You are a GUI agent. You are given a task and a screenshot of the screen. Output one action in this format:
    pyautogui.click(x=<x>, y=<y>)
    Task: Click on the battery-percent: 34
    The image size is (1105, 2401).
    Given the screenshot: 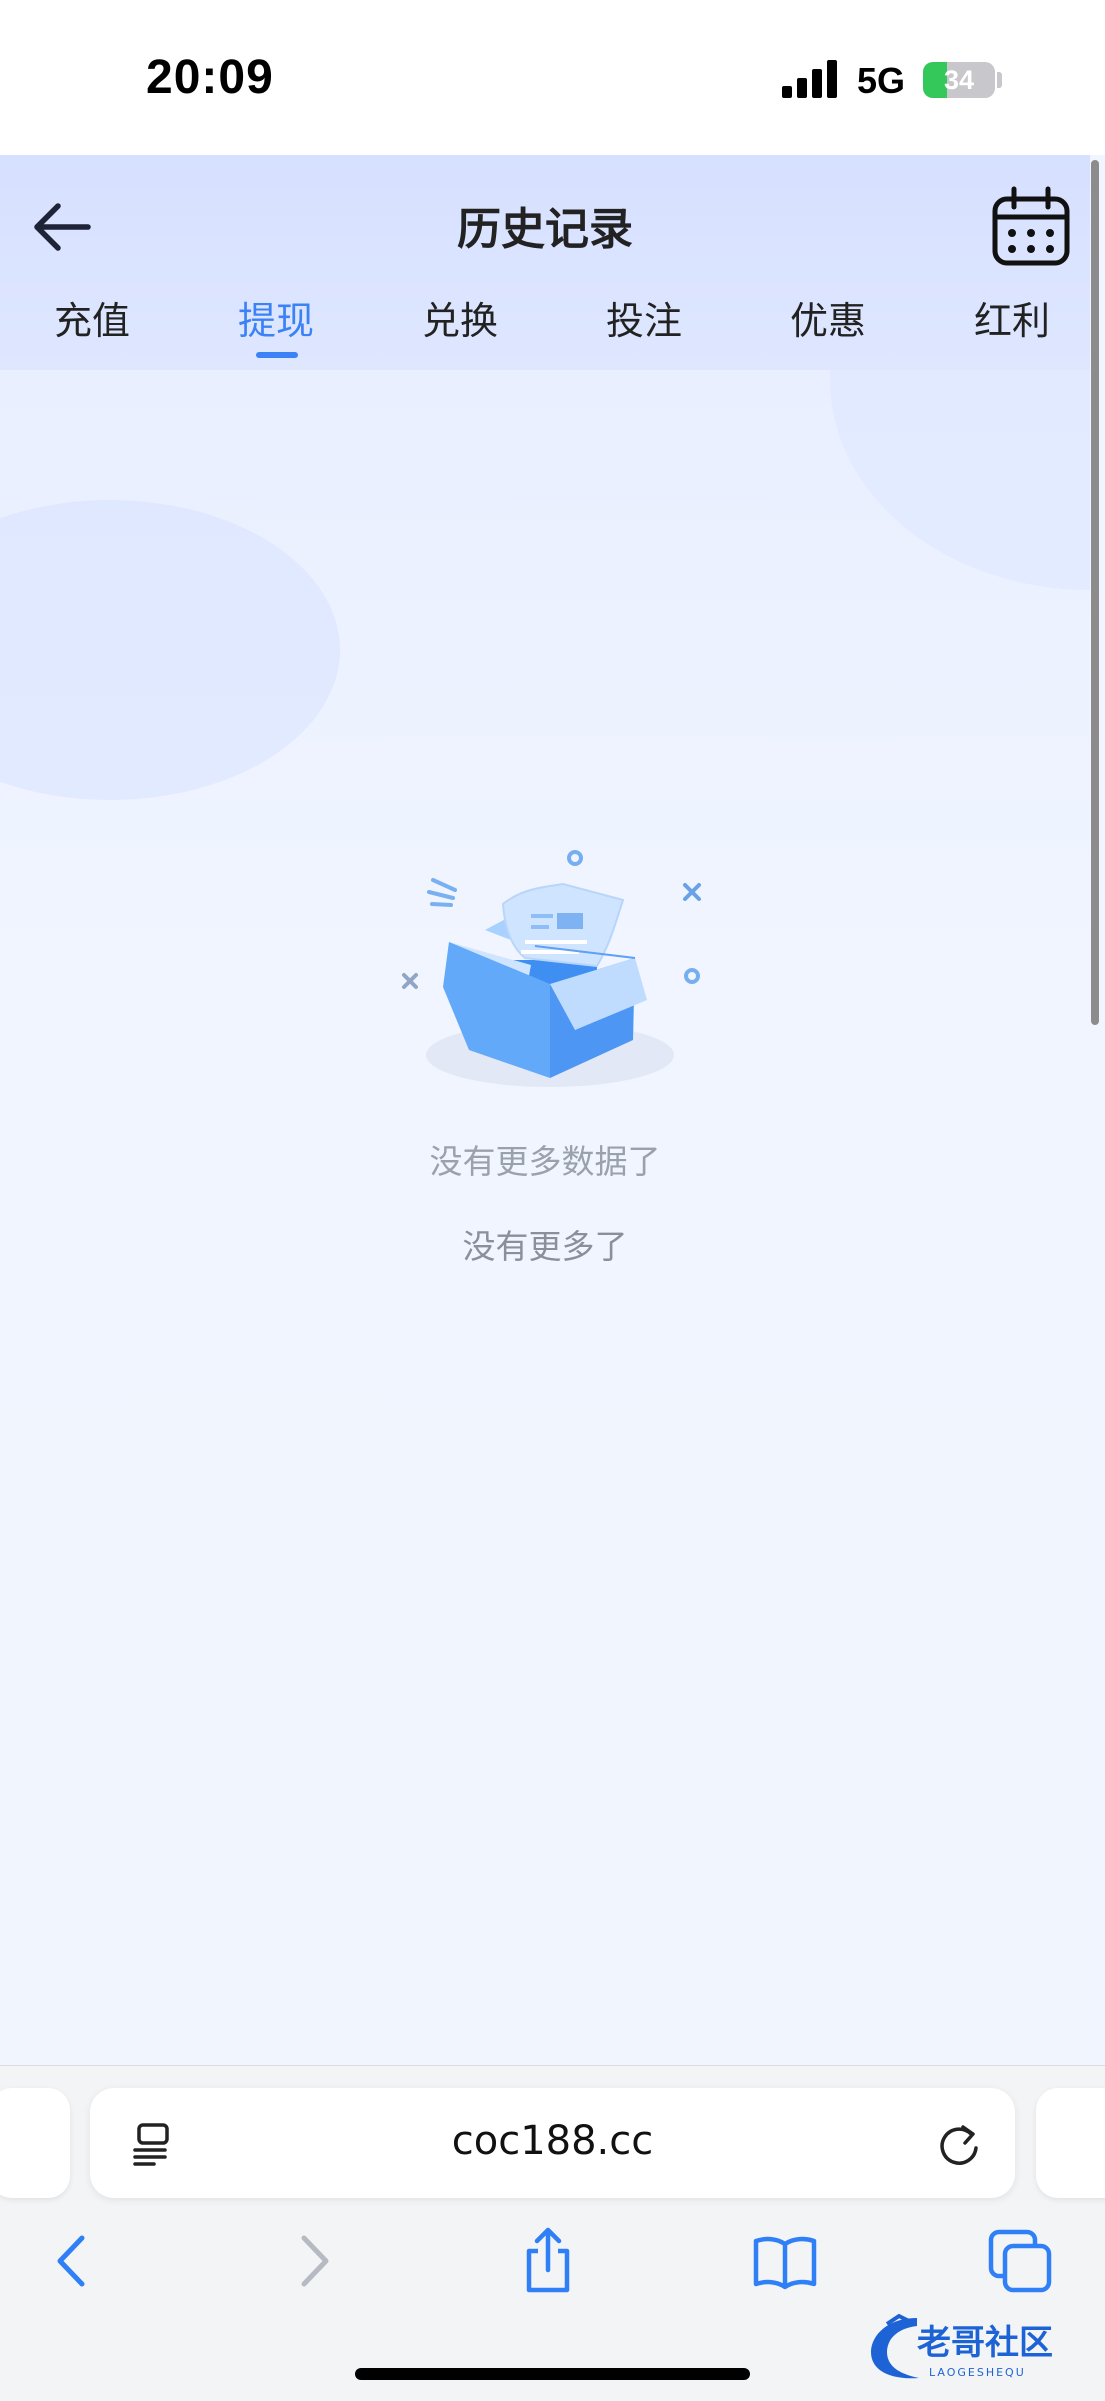 What is the action you would take?
    pyautogui.click(x=959, y=80)
    